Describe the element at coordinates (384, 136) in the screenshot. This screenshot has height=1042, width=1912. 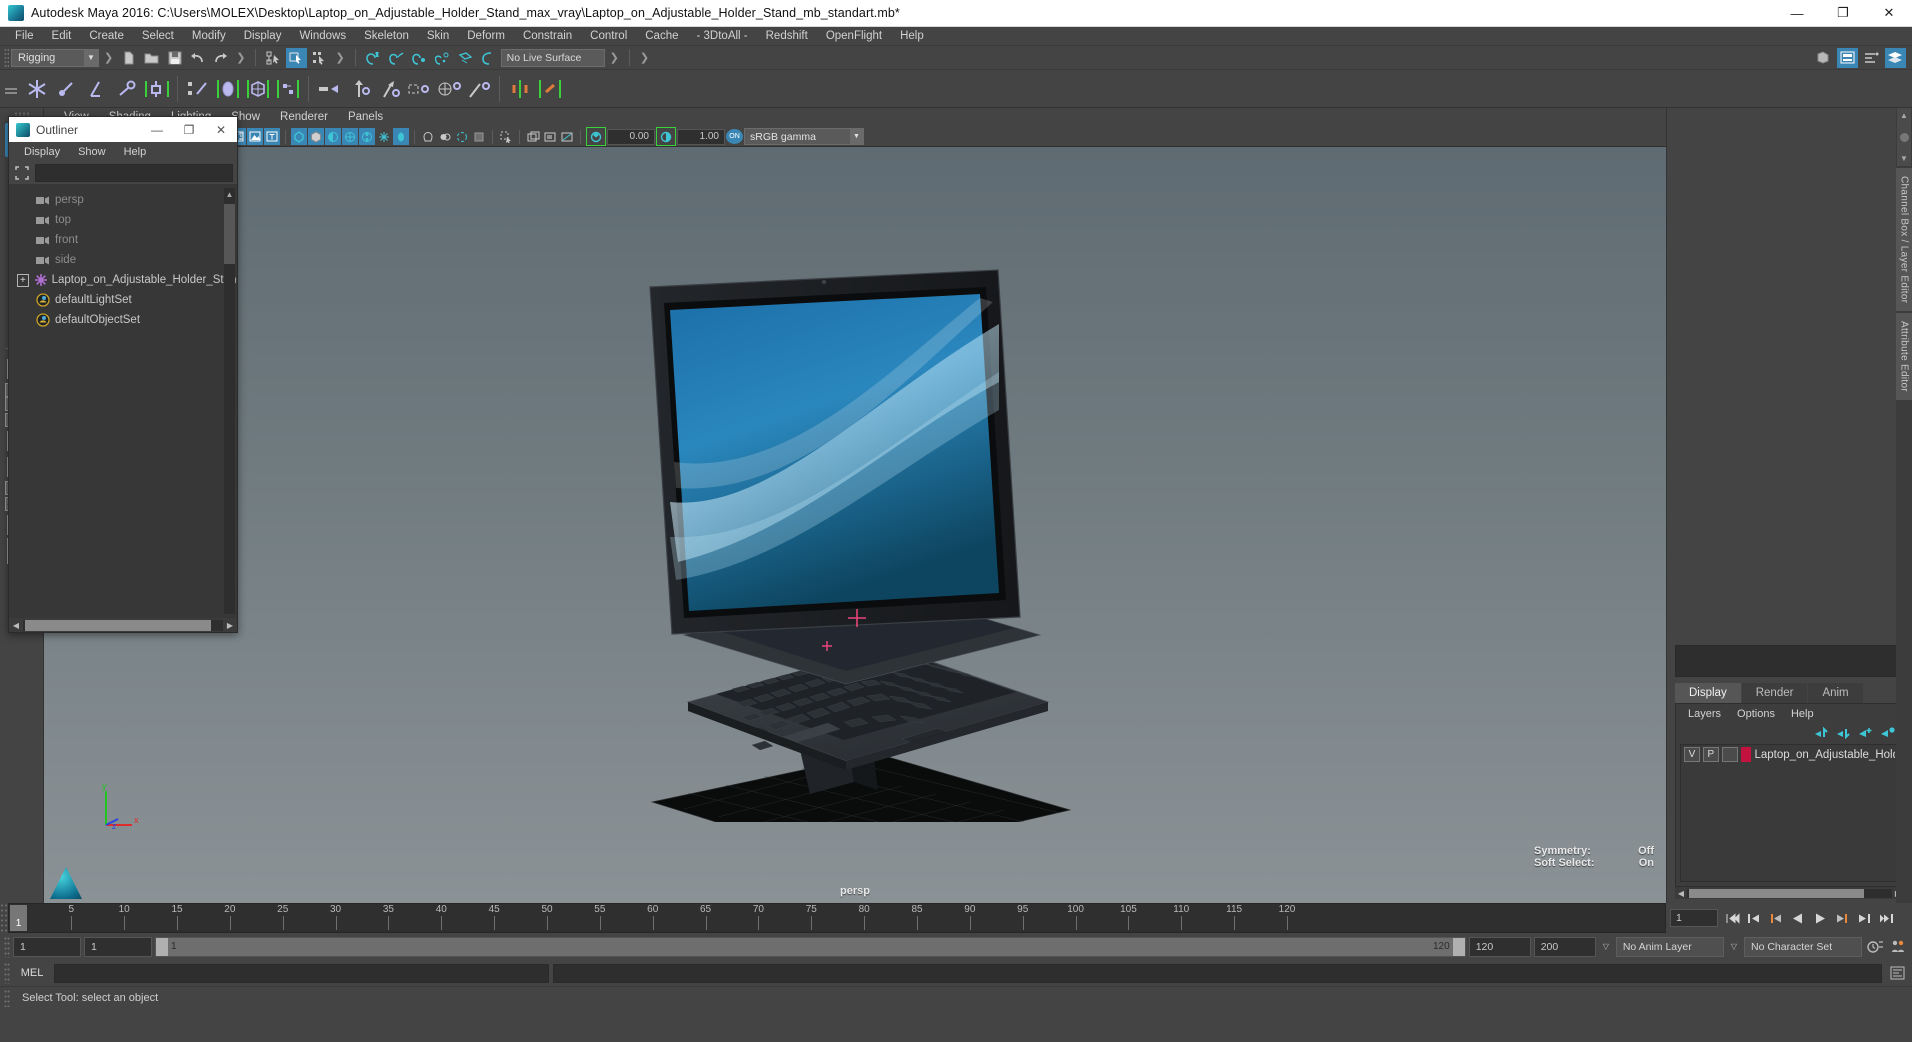
I see `motion-blur-icon` at that location.